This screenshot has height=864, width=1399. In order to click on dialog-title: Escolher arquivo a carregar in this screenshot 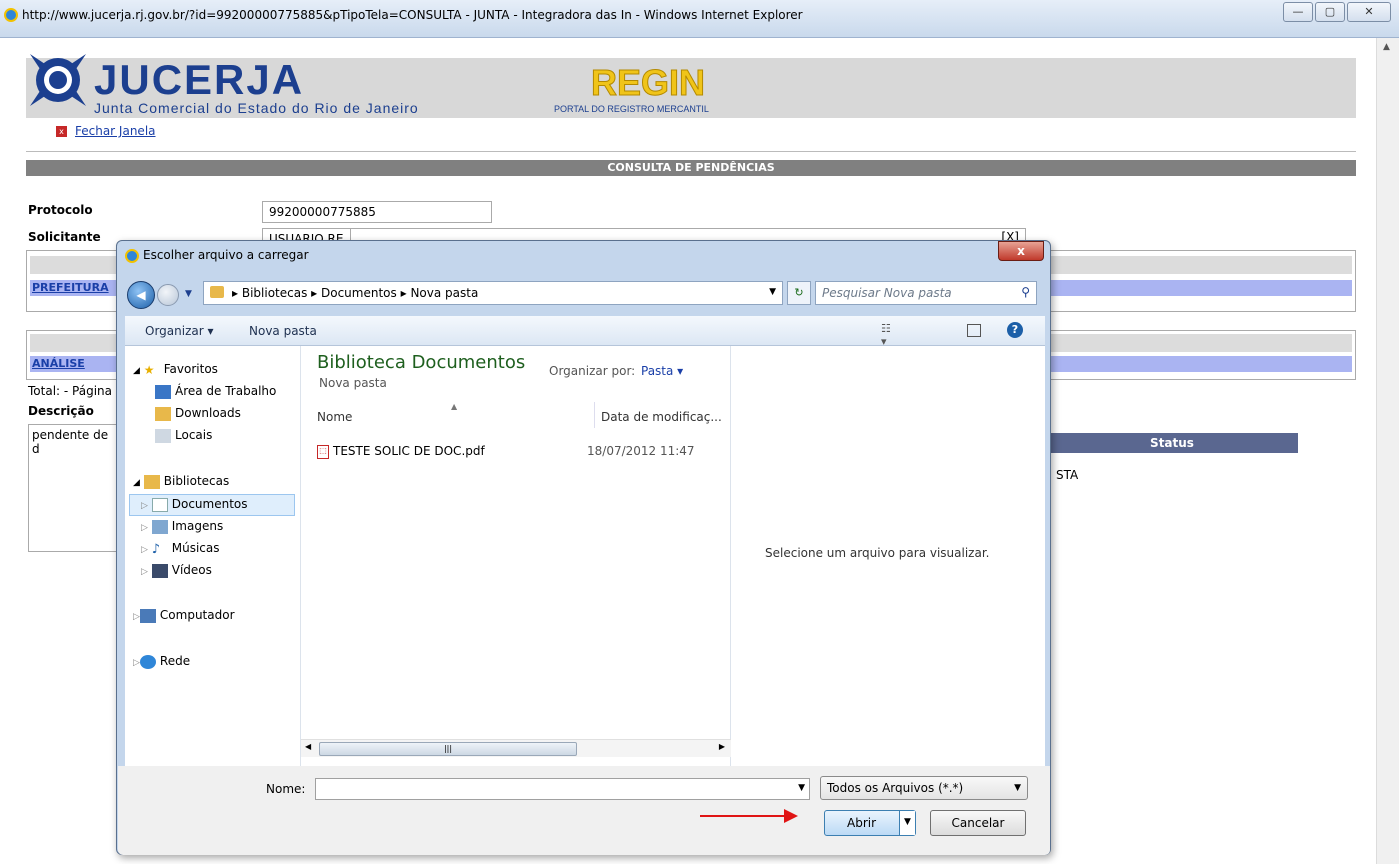, I will do `click(217, 255)`.